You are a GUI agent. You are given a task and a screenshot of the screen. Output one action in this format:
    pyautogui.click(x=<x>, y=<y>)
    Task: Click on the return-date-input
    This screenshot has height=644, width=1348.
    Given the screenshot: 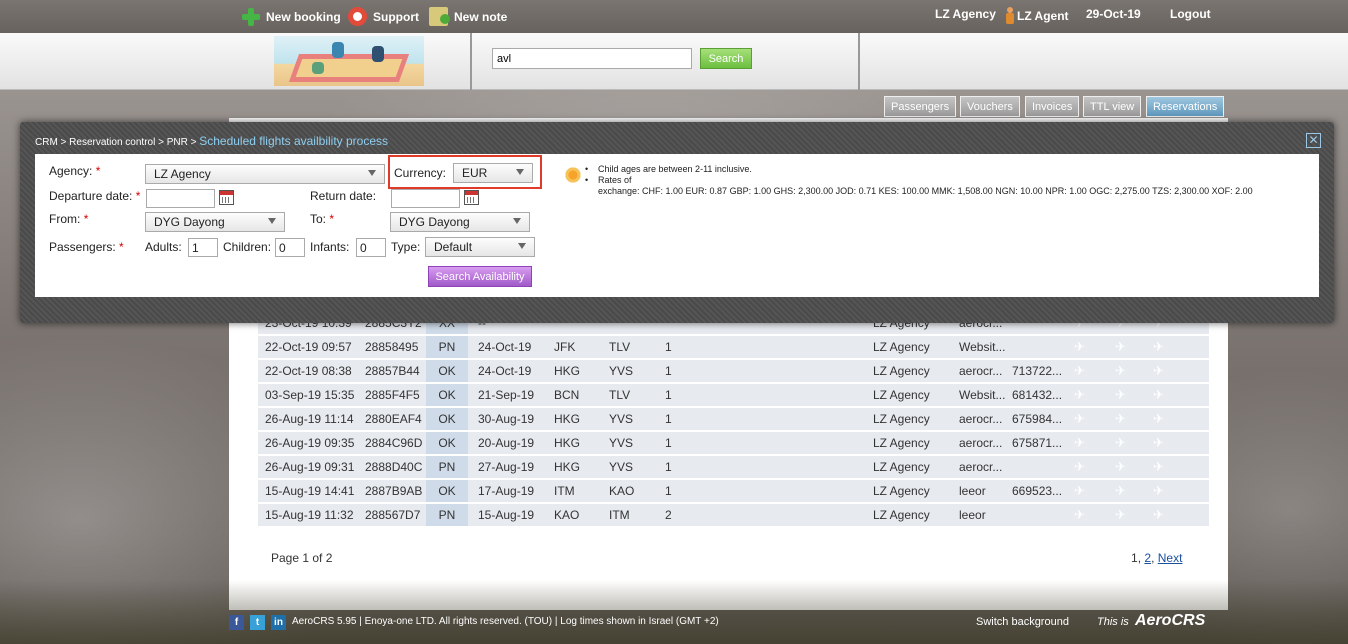 What is the action you would take?
    pyautogui.click(x=425, y=198)
    